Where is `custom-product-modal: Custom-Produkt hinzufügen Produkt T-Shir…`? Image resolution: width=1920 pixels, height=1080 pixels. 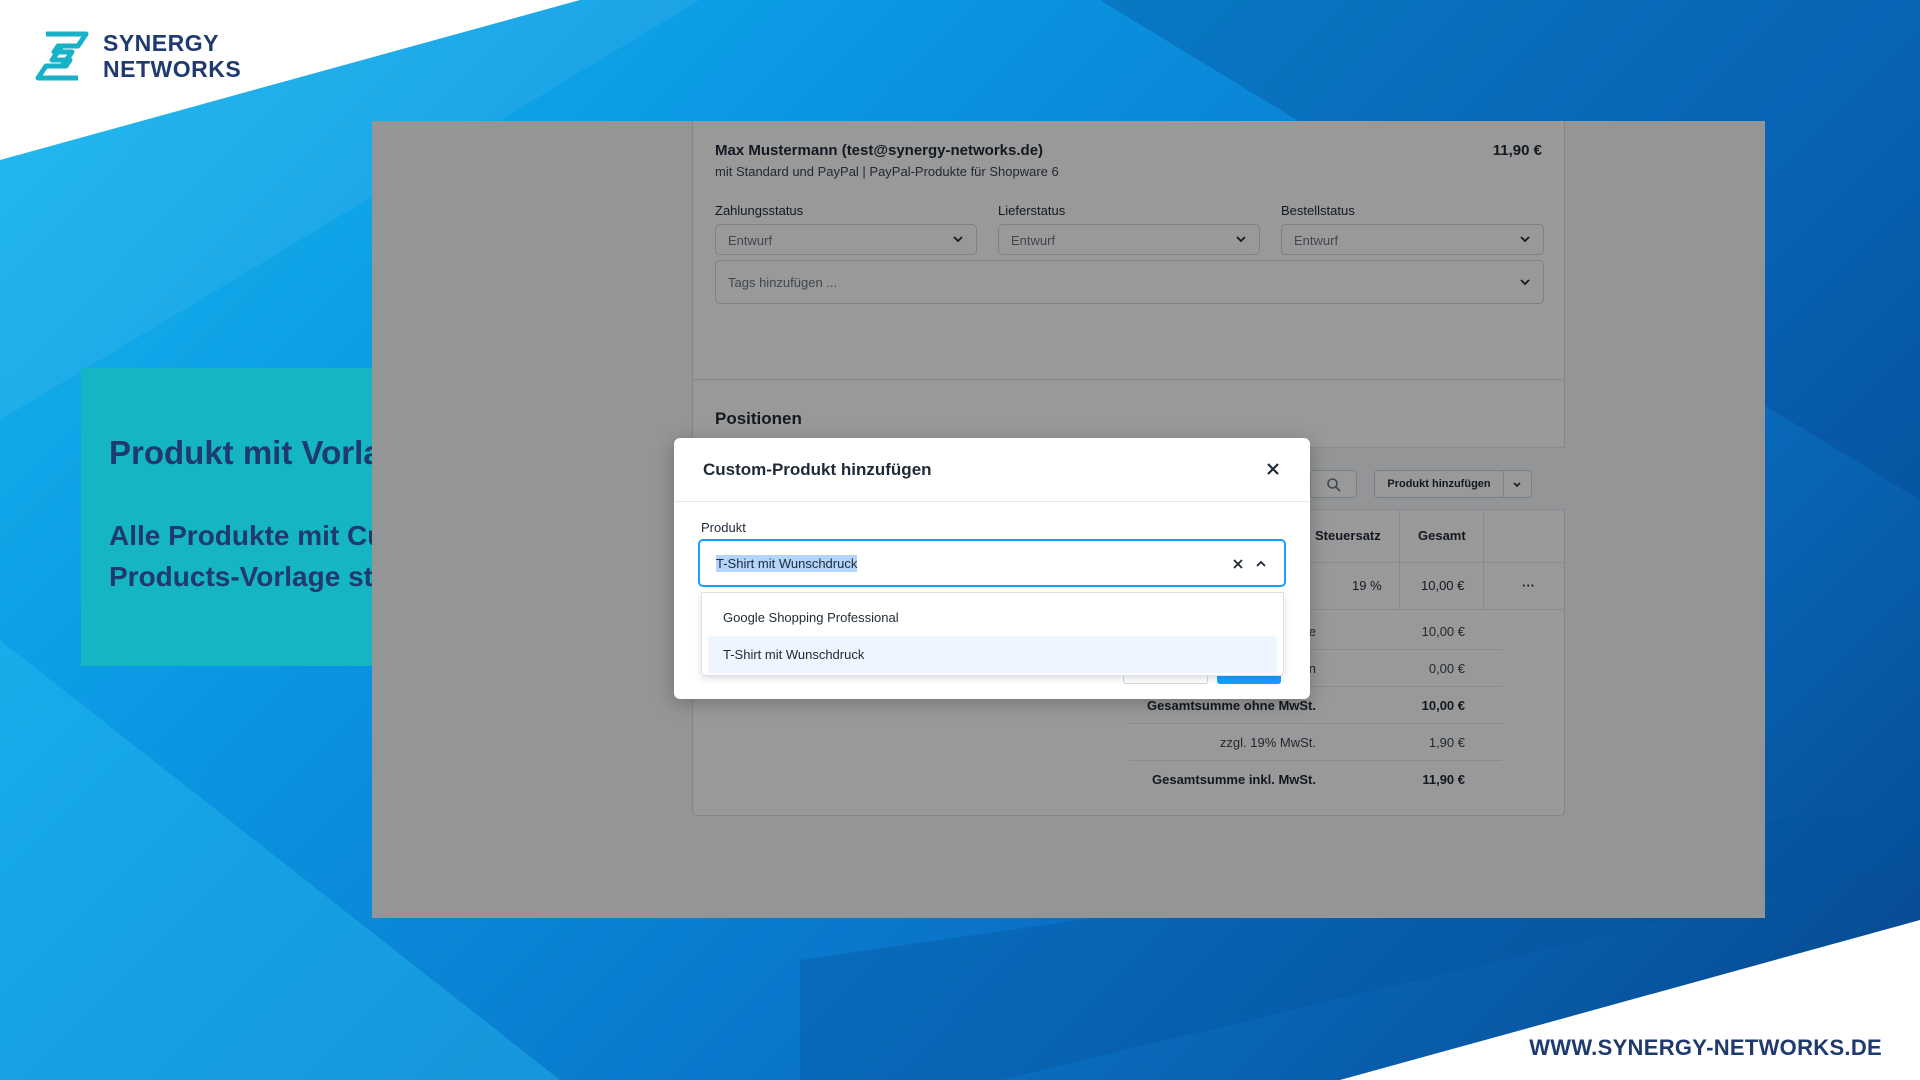 custom-product-modal: Custom-Produkt hinzufügen Produkt T-Shir… is located at coordinates (992, 568).